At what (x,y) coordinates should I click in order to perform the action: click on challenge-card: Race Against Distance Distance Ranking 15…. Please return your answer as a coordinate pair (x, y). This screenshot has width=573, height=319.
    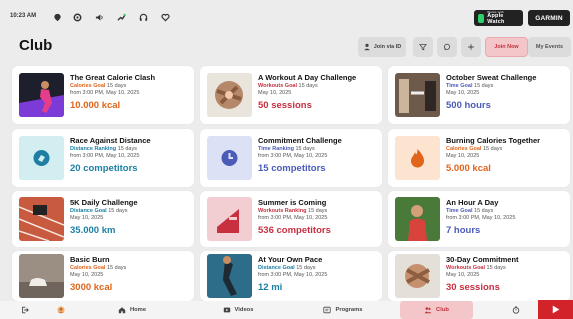
    Looking at the image, I should click on (103, 158).